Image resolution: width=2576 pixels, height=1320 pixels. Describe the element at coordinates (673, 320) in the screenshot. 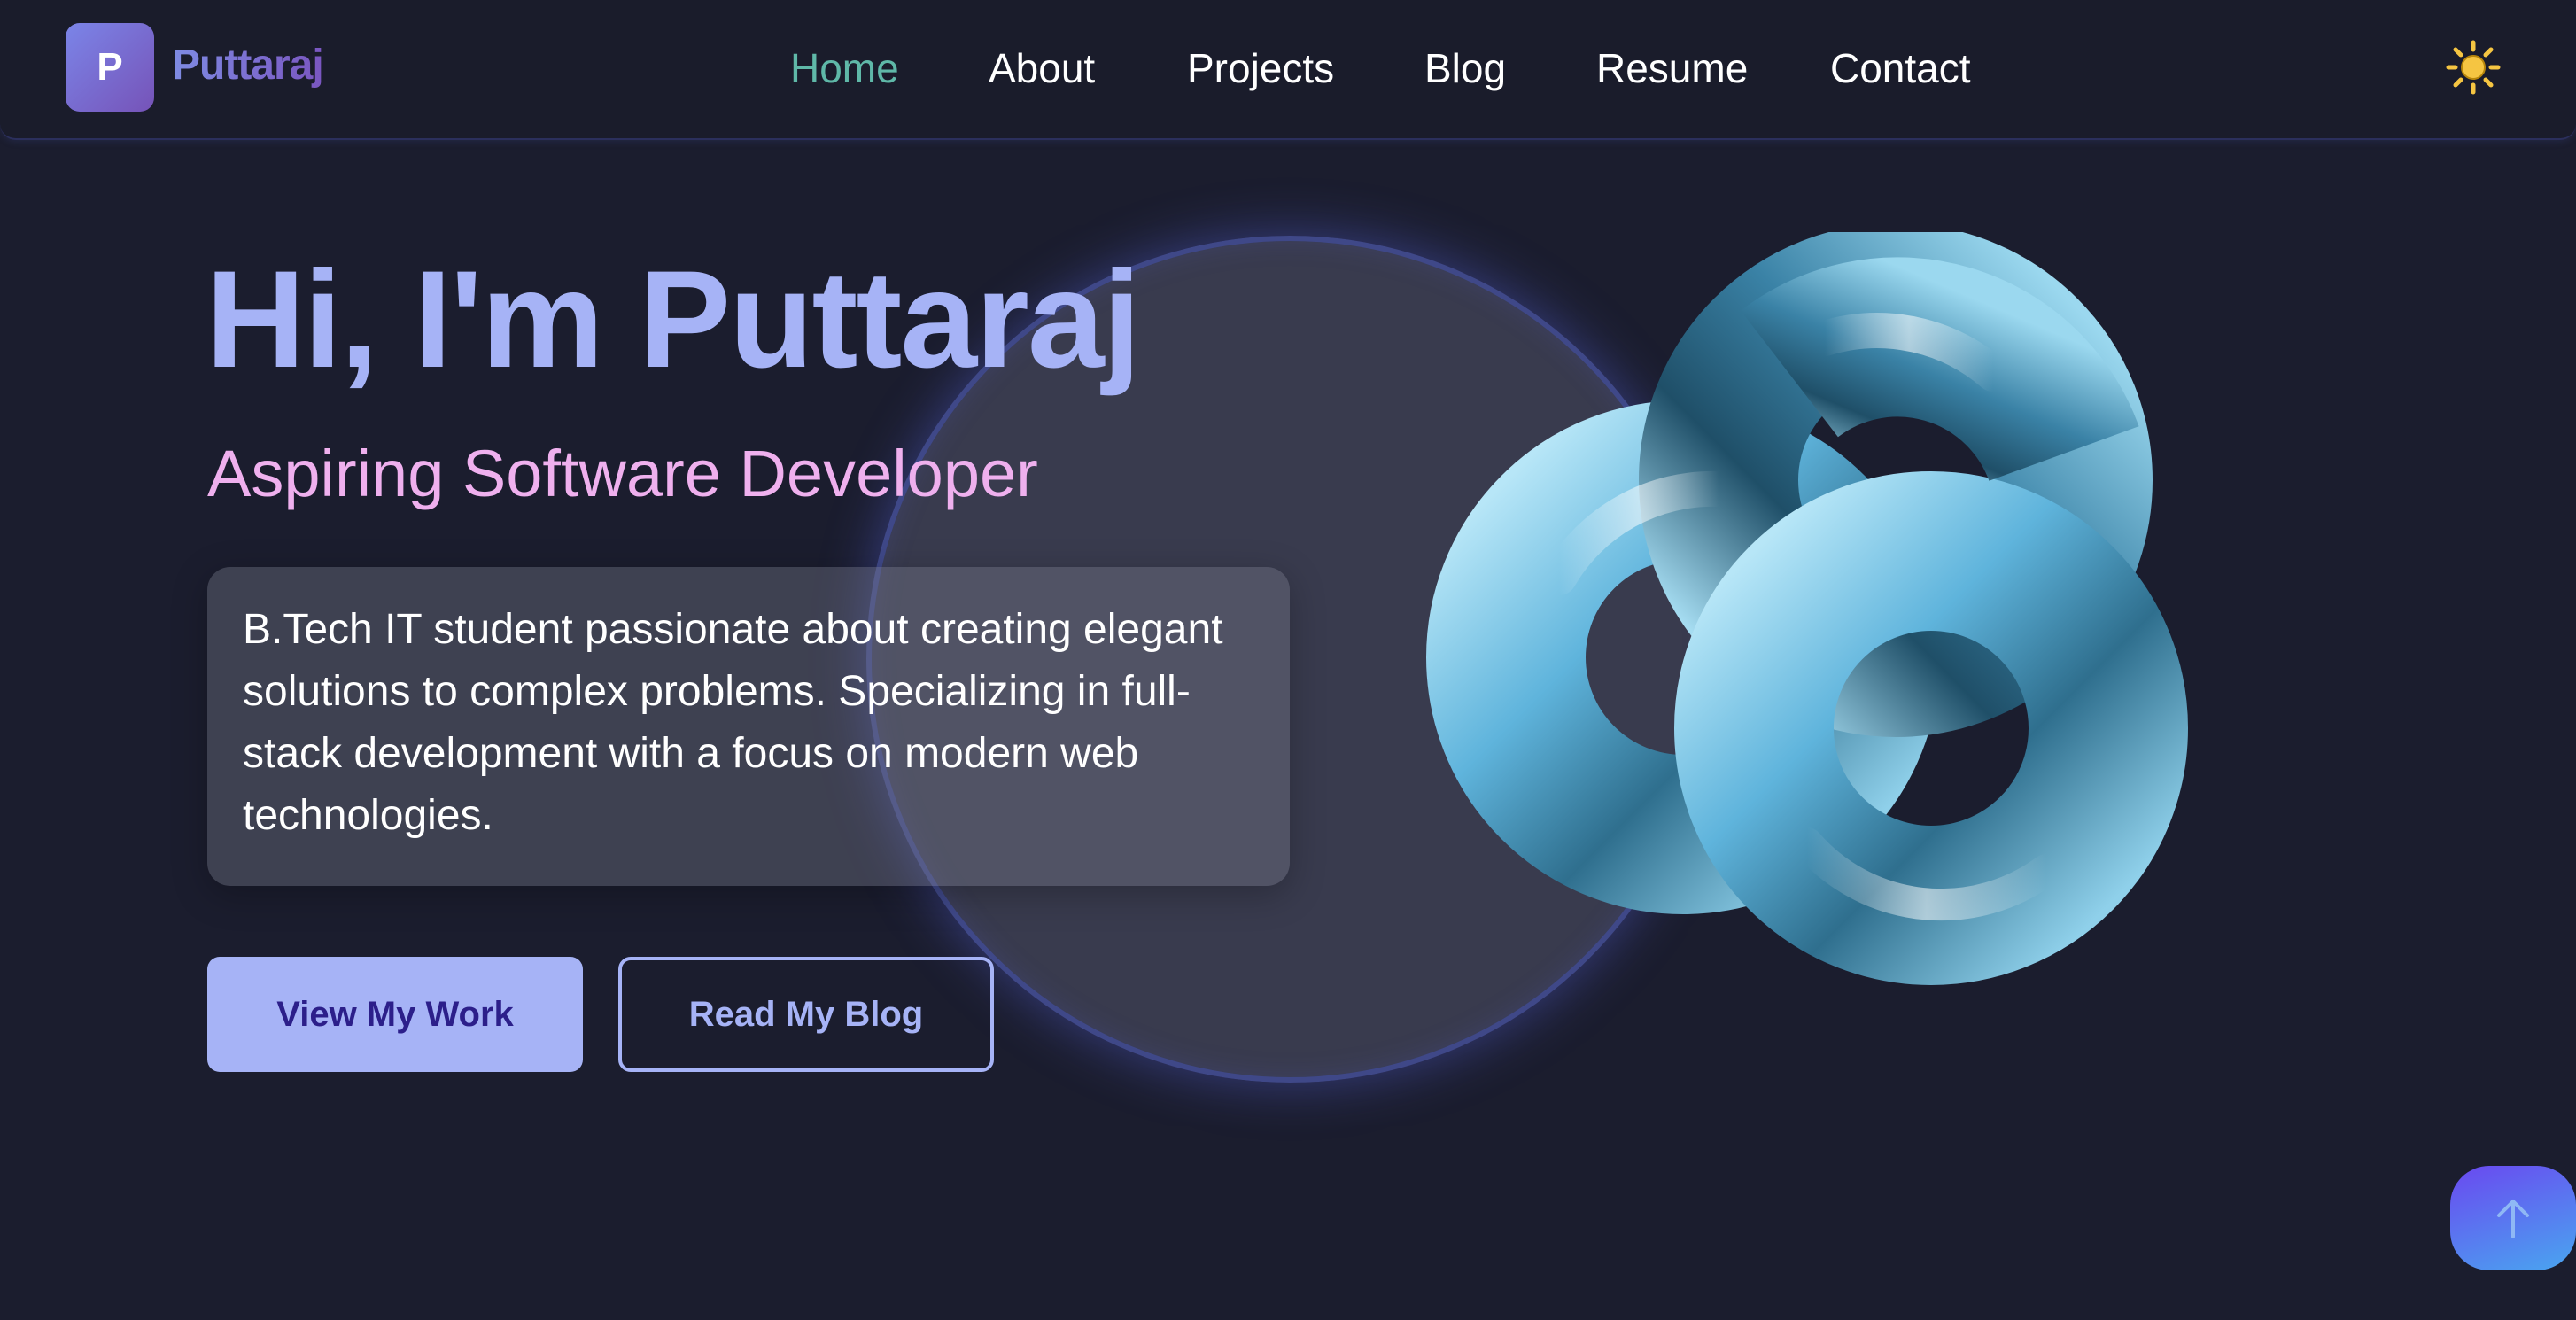

I see `hero-title: Hi, I'm Puttaraj` at that location.